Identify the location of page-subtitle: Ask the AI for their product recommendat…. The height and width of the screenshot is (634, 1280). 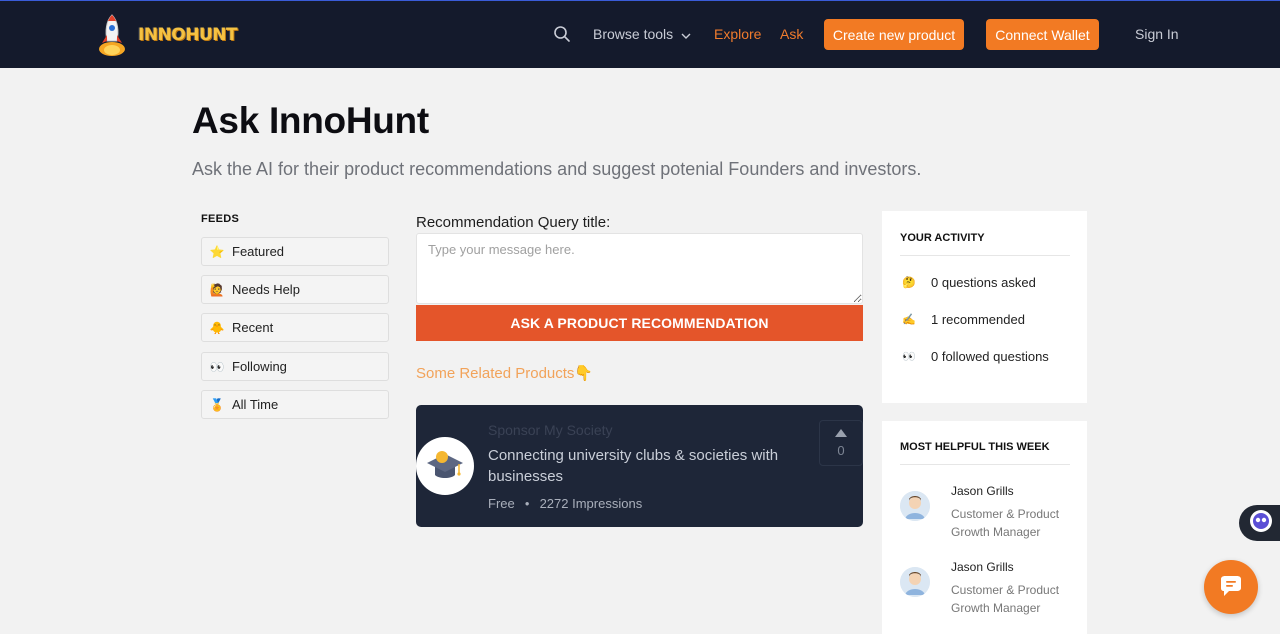
(557, 169).